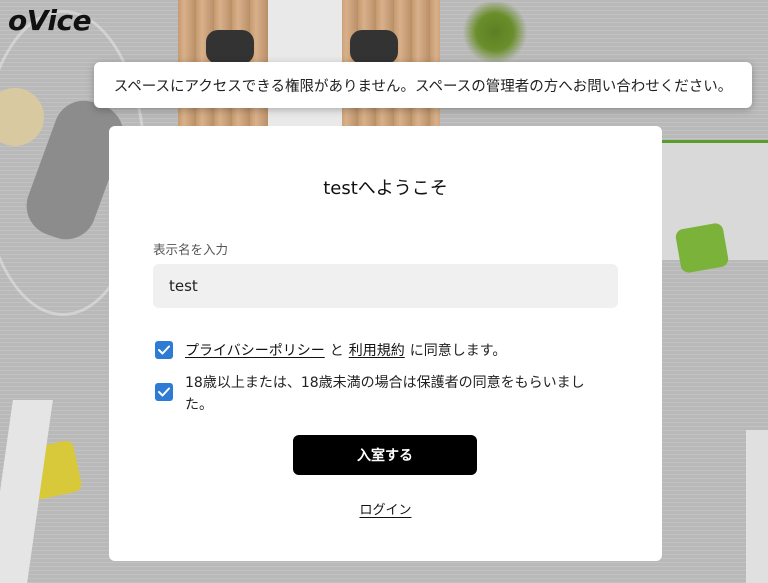 This screenshot has width=768, height=583. I want to click on consent-suffix: に同意します。, so click(458, 351).